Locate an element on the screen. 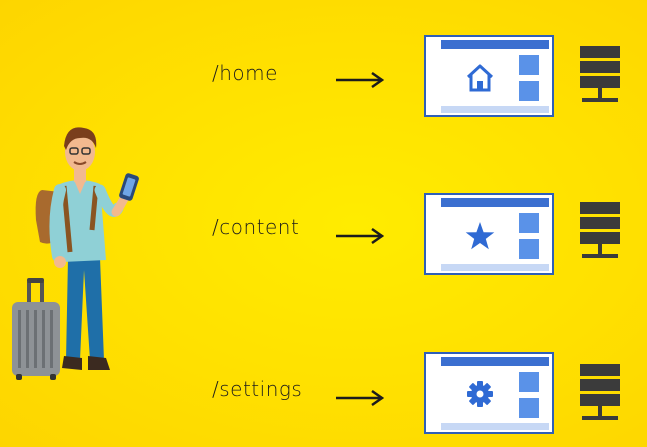  gear-icon is located at coordinates (480, 394).